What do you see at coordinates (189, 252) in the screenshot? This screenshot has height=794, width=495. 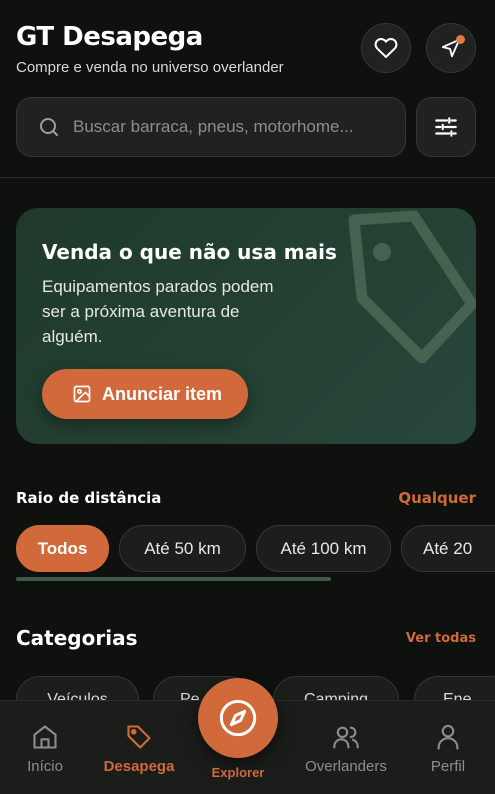 I see `promo-title: Venda o que não usa mais` at bounding box center [189, 252].